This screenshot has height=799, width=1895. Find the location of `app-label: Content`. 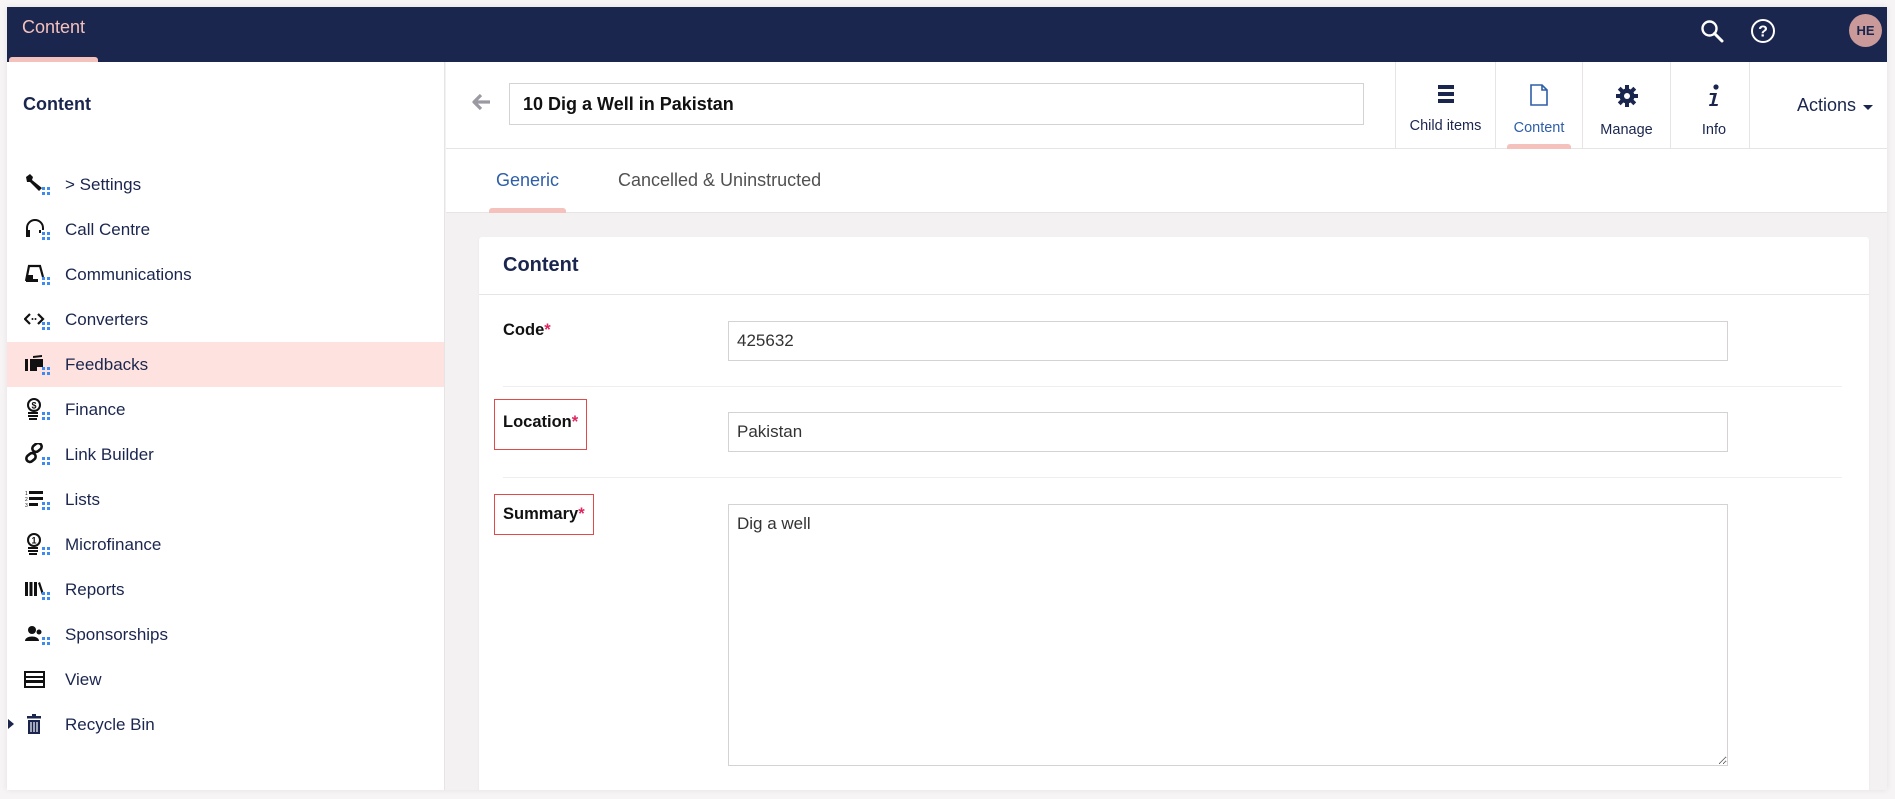

app-label: Content is located at coordinates (1539, 128).